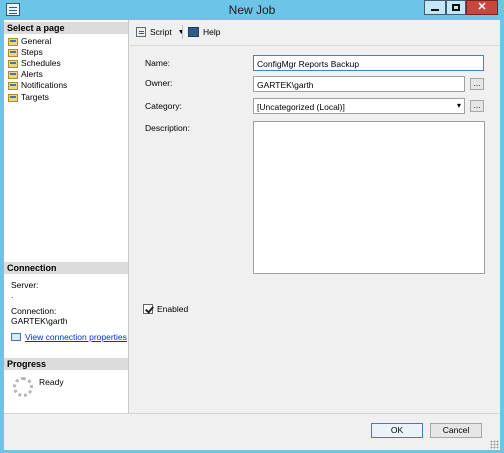 The width and height of the screenshot is (504, 453). Describe the element at coordinates (252, 431) in the screenshot. I see `dialog-button-bar: OK Cancel` at that location.